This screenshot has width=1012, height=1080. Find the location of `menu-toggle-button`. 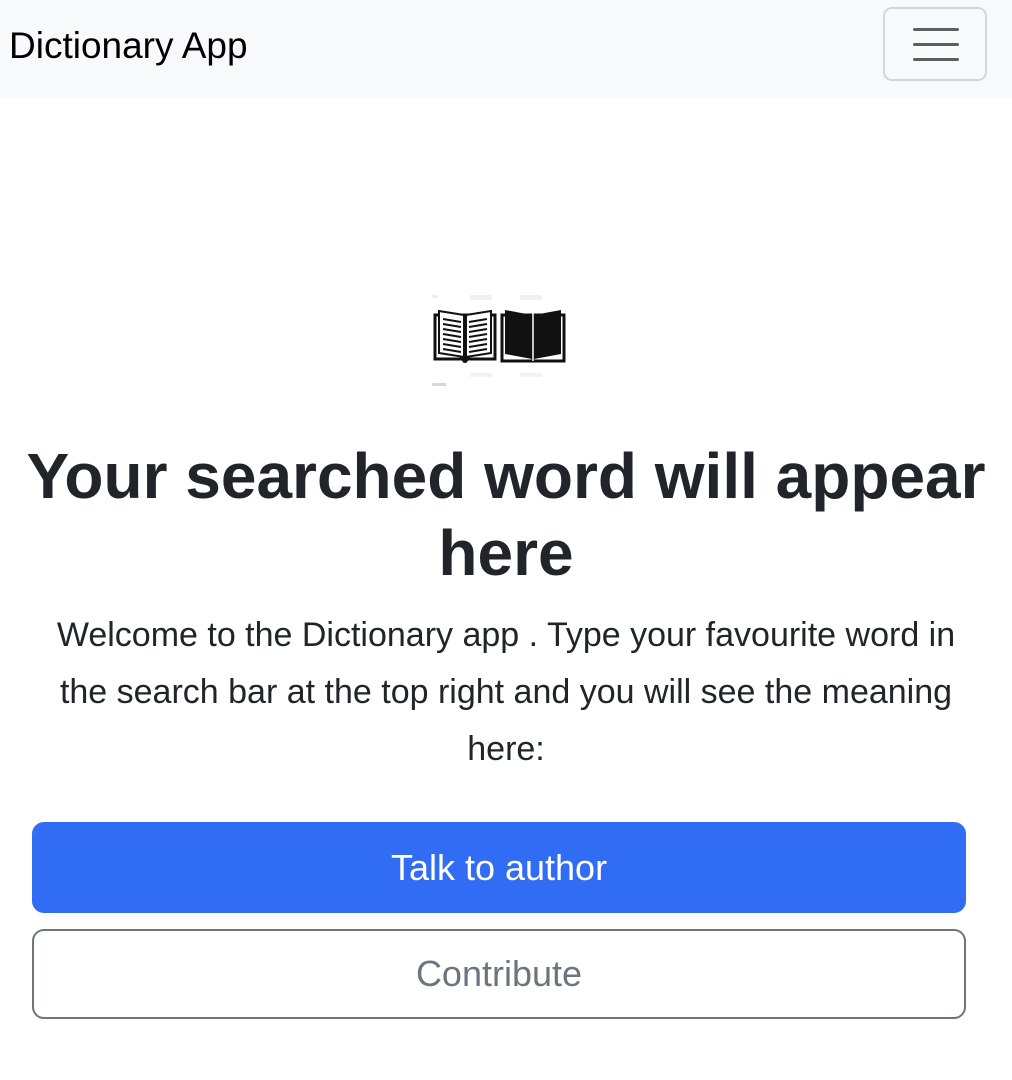

menu-toggle-button is located at coordinates (935, 44).